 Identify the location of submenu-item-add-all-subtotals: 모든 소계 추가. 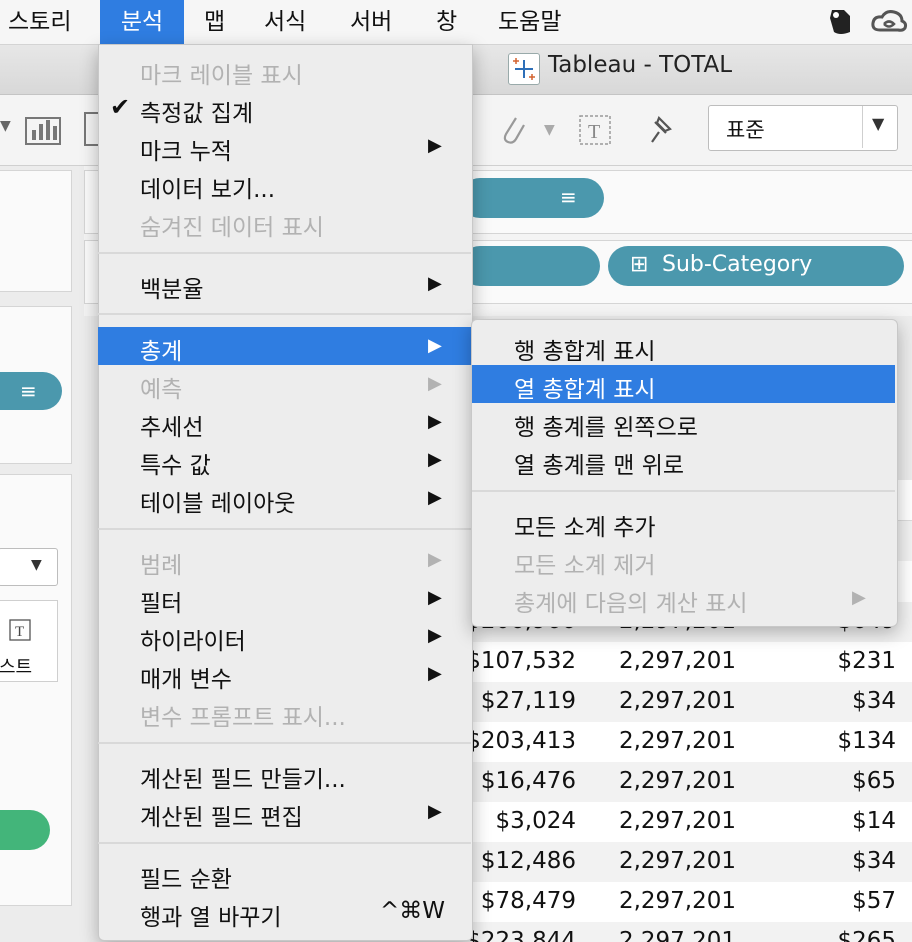
(683, 522).